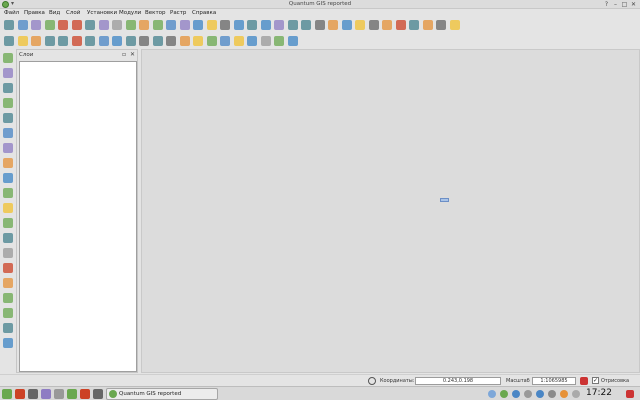 The height and width of the screenshot is (400, 640). Describe the element at coordinates (8, 163) in the screenshot. I see `add-wcs-layer-icon` at that location.